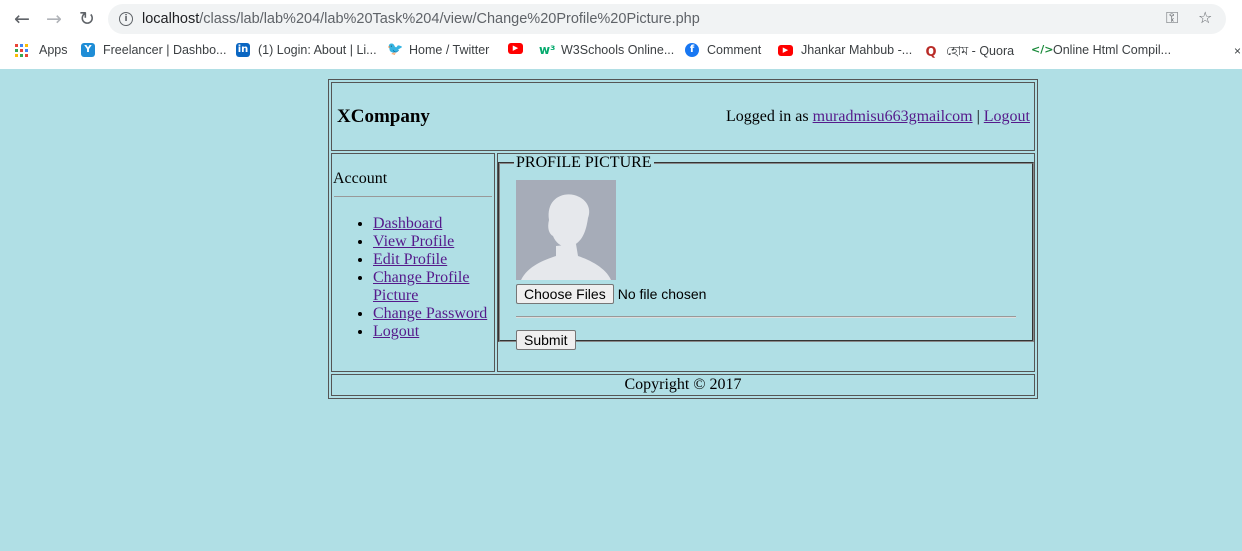 The height and width of the screenshot is (551, 1242). Describe the element at coordinates (893, 116) in the screenshot. I see `username-link: muradmisu663gmailcom` at that location.